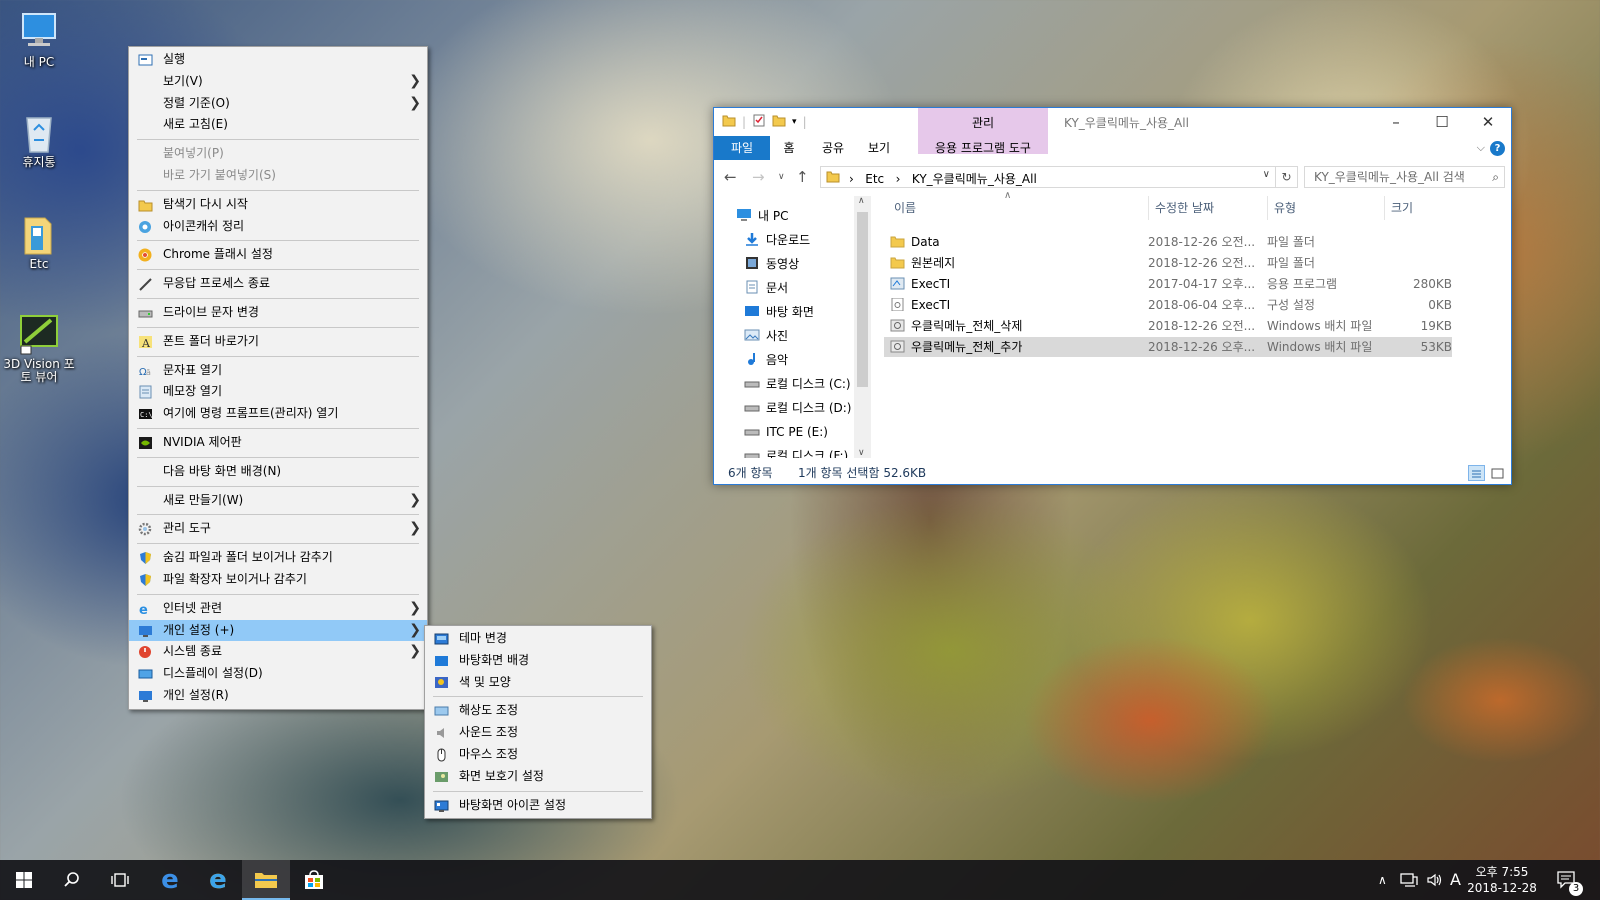  I want to click on submenu-item-color: 색 및 모양, so click(538, 683).